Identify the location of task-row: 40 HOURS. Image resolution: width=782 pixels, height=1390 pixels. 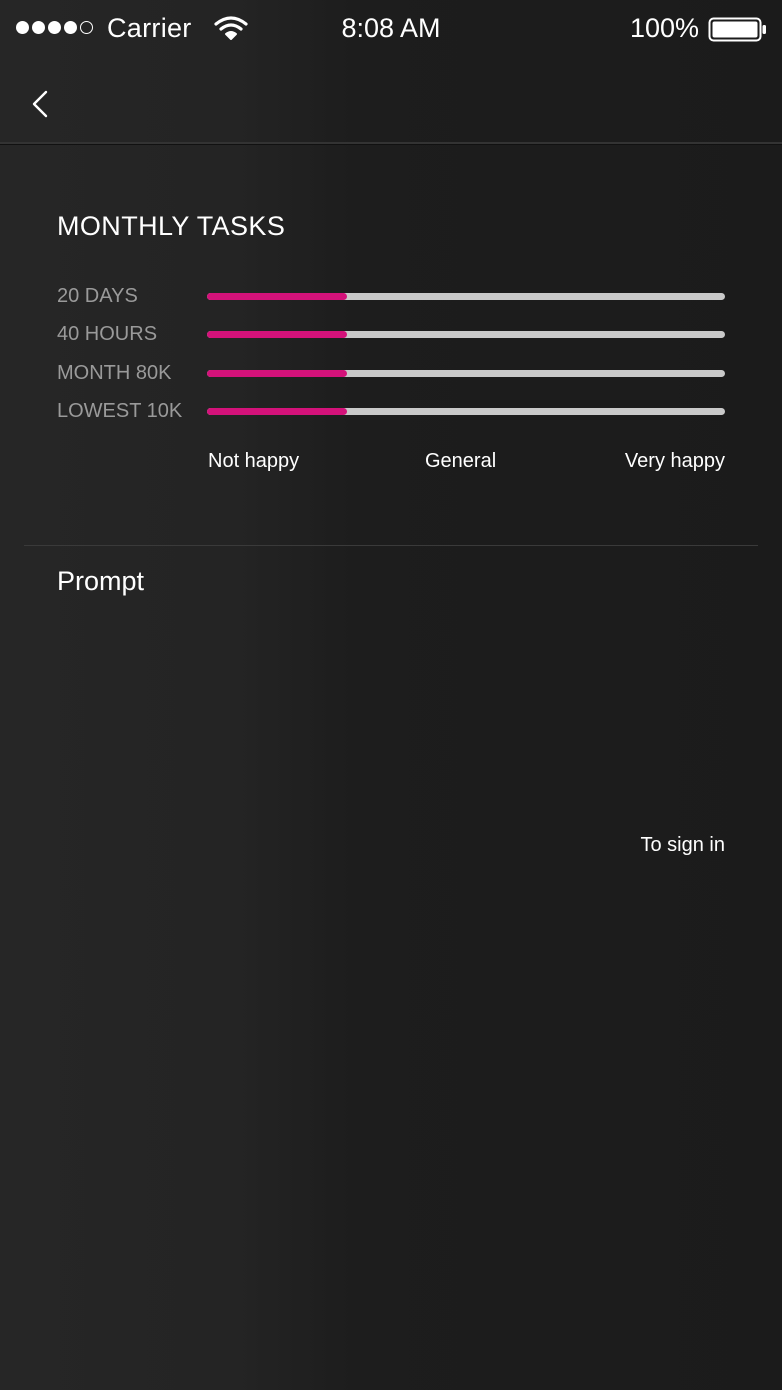
(392, 335).